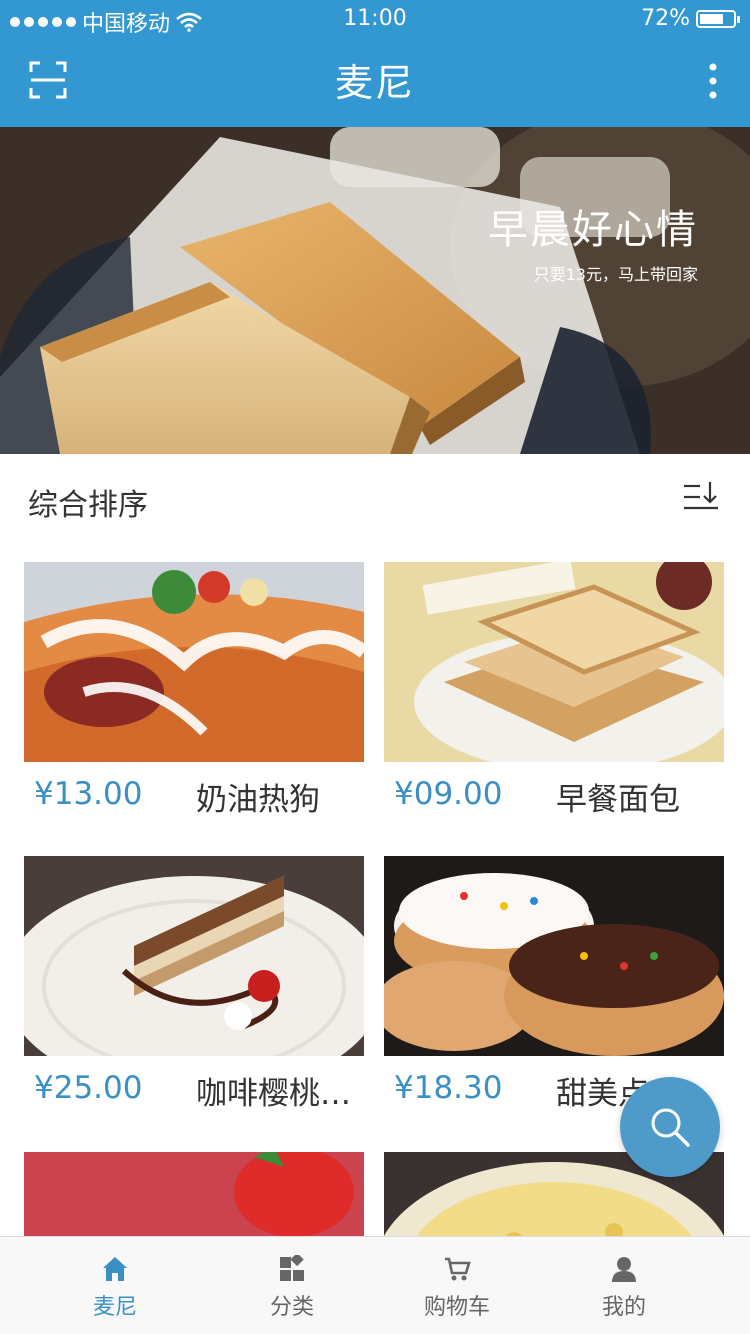 This screenshot has width=750, height=1334. I want to click on status-bar: 中国移动 11:00 72%, so click(375, 20).